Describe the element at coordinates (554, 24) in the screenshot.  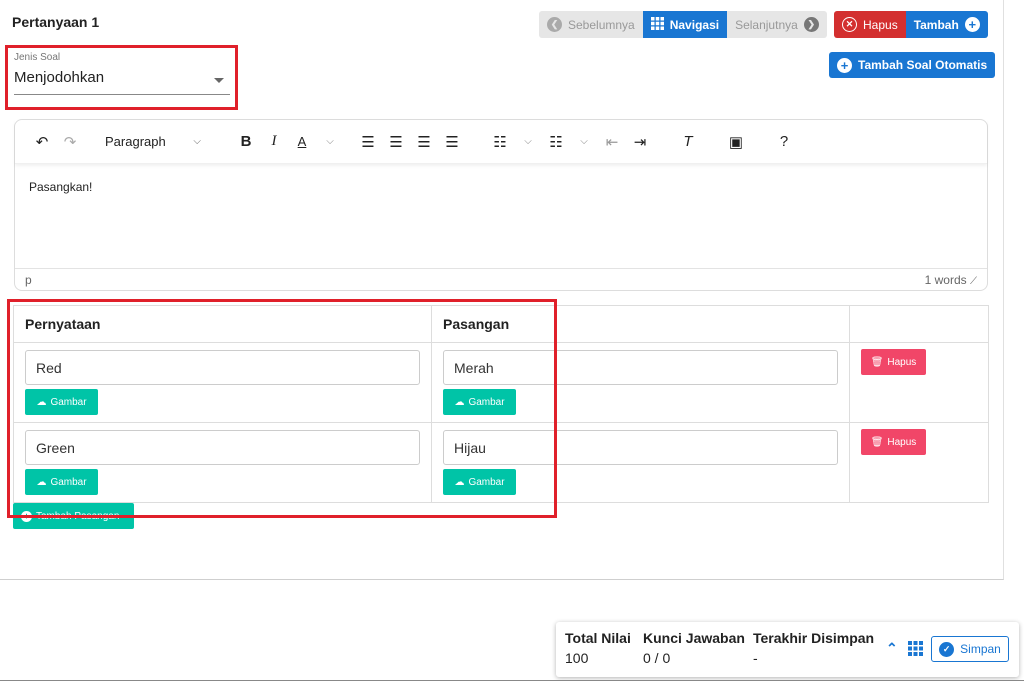
I see `chevron-left-icon: ❮` at that location.